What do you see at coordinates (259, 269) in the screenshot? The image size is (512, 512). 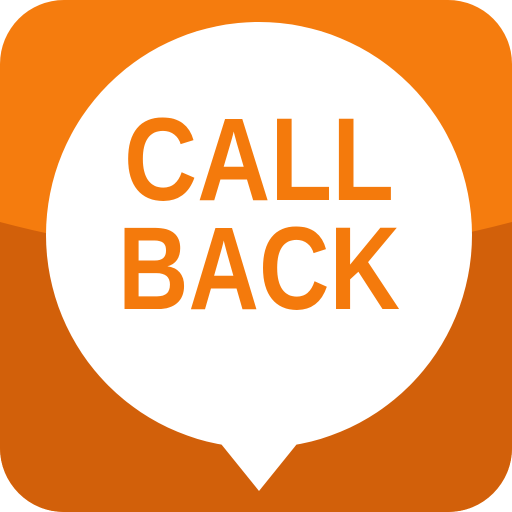 I see `back-label: BACK` at bounding box center [259, 269].